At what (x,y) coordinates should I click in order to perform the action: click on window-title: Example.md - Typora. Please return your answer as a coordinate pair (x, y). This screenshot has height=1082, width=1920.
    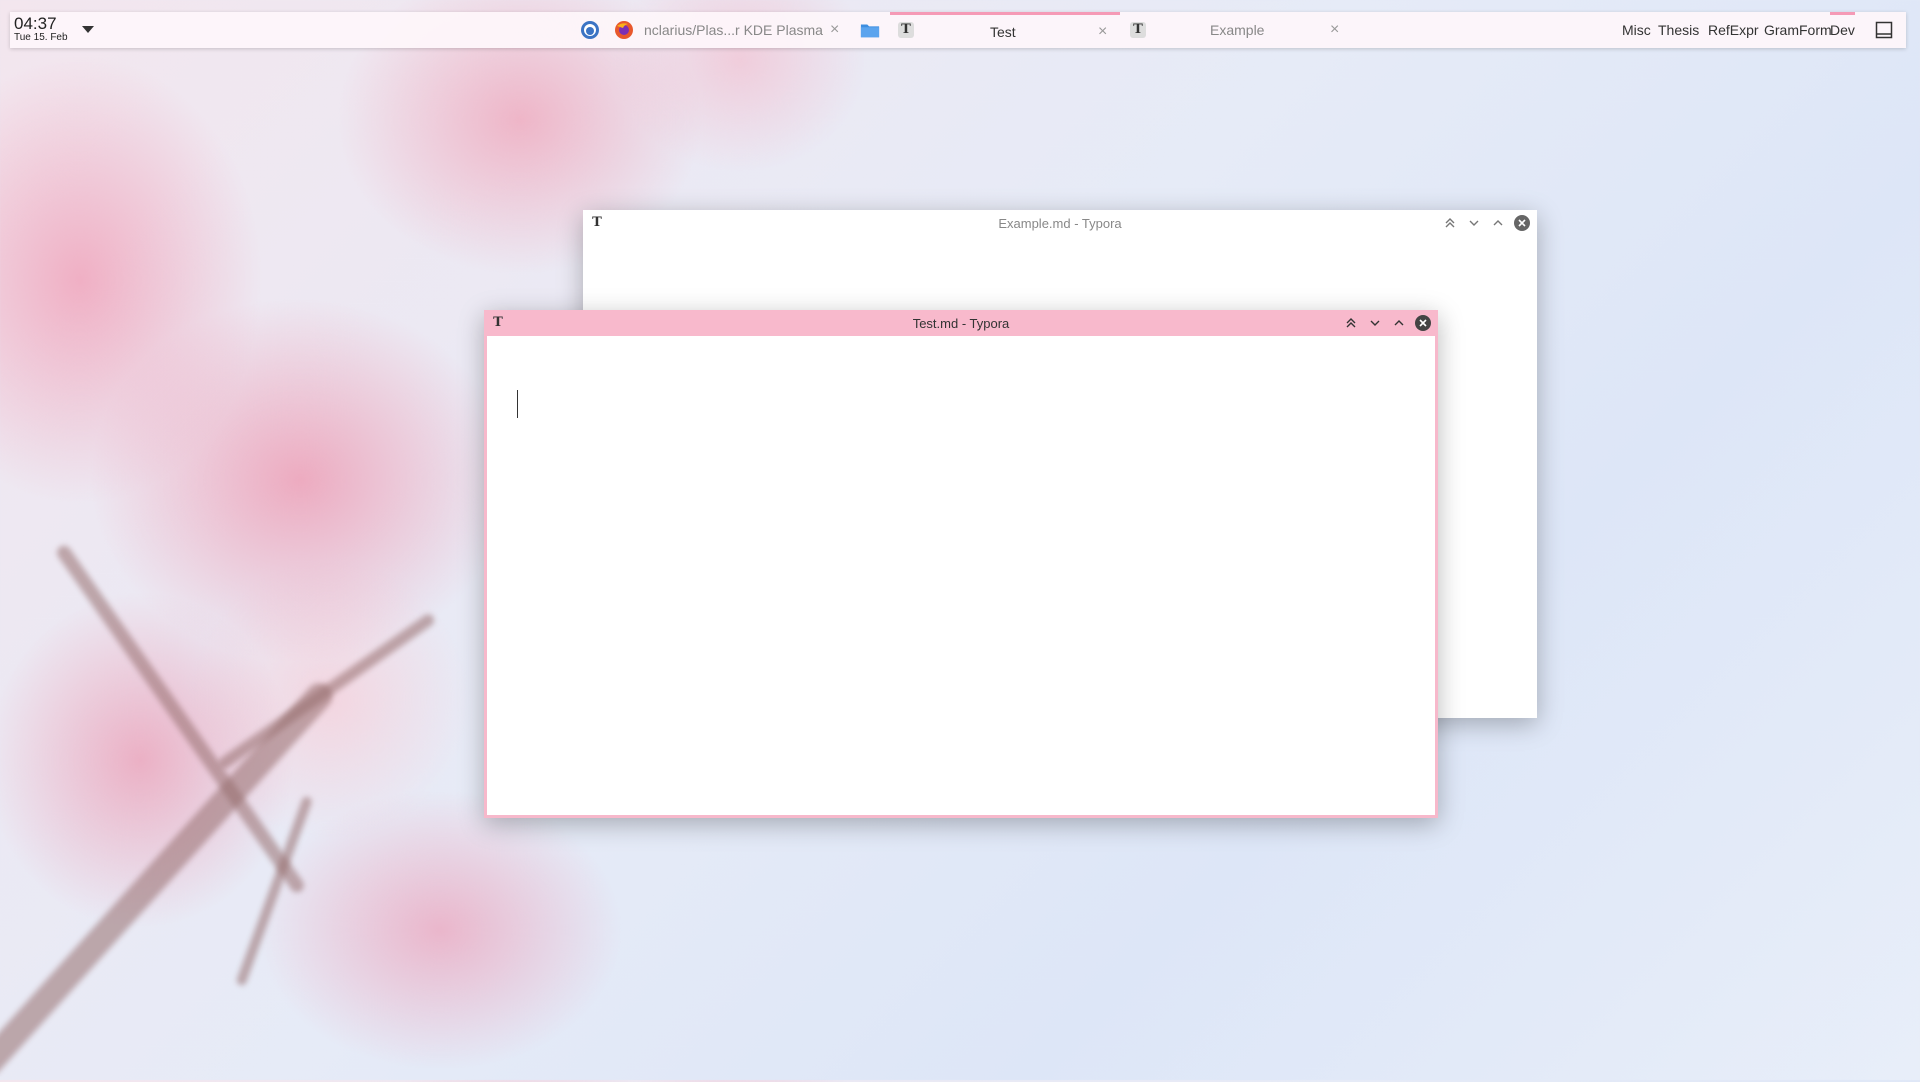
    Looking at the image, I should click on (1060, 223).